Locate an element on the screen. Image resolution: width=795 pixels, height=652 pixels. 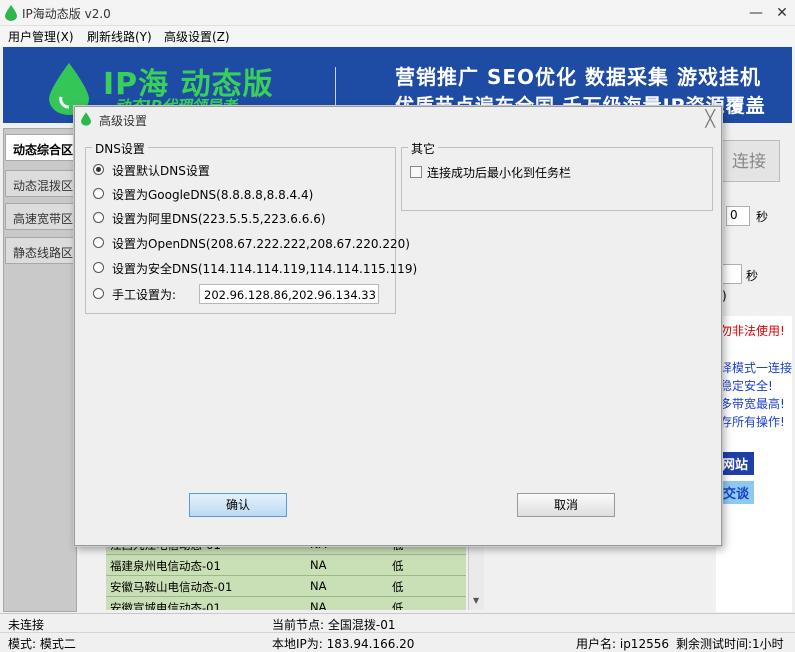
tab-high-speed: 高速宽带区 is located at coordinates (40, 216).